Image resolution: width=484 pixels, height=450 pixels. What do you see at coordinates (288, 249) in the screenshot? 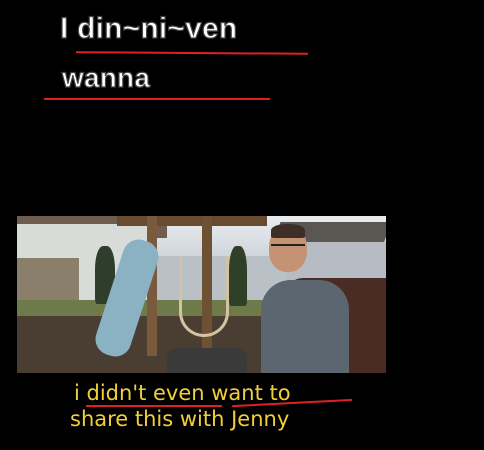
I see `man-glasses` at bounding box center [288, 249].